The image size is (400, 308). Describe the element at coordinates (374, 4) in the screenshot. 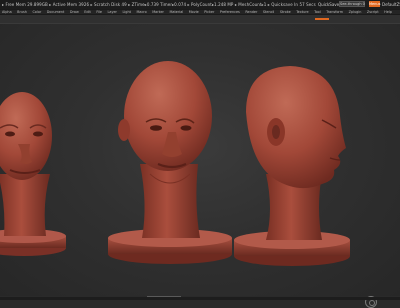

I see `menus-toggle-button: Menus` at that location.